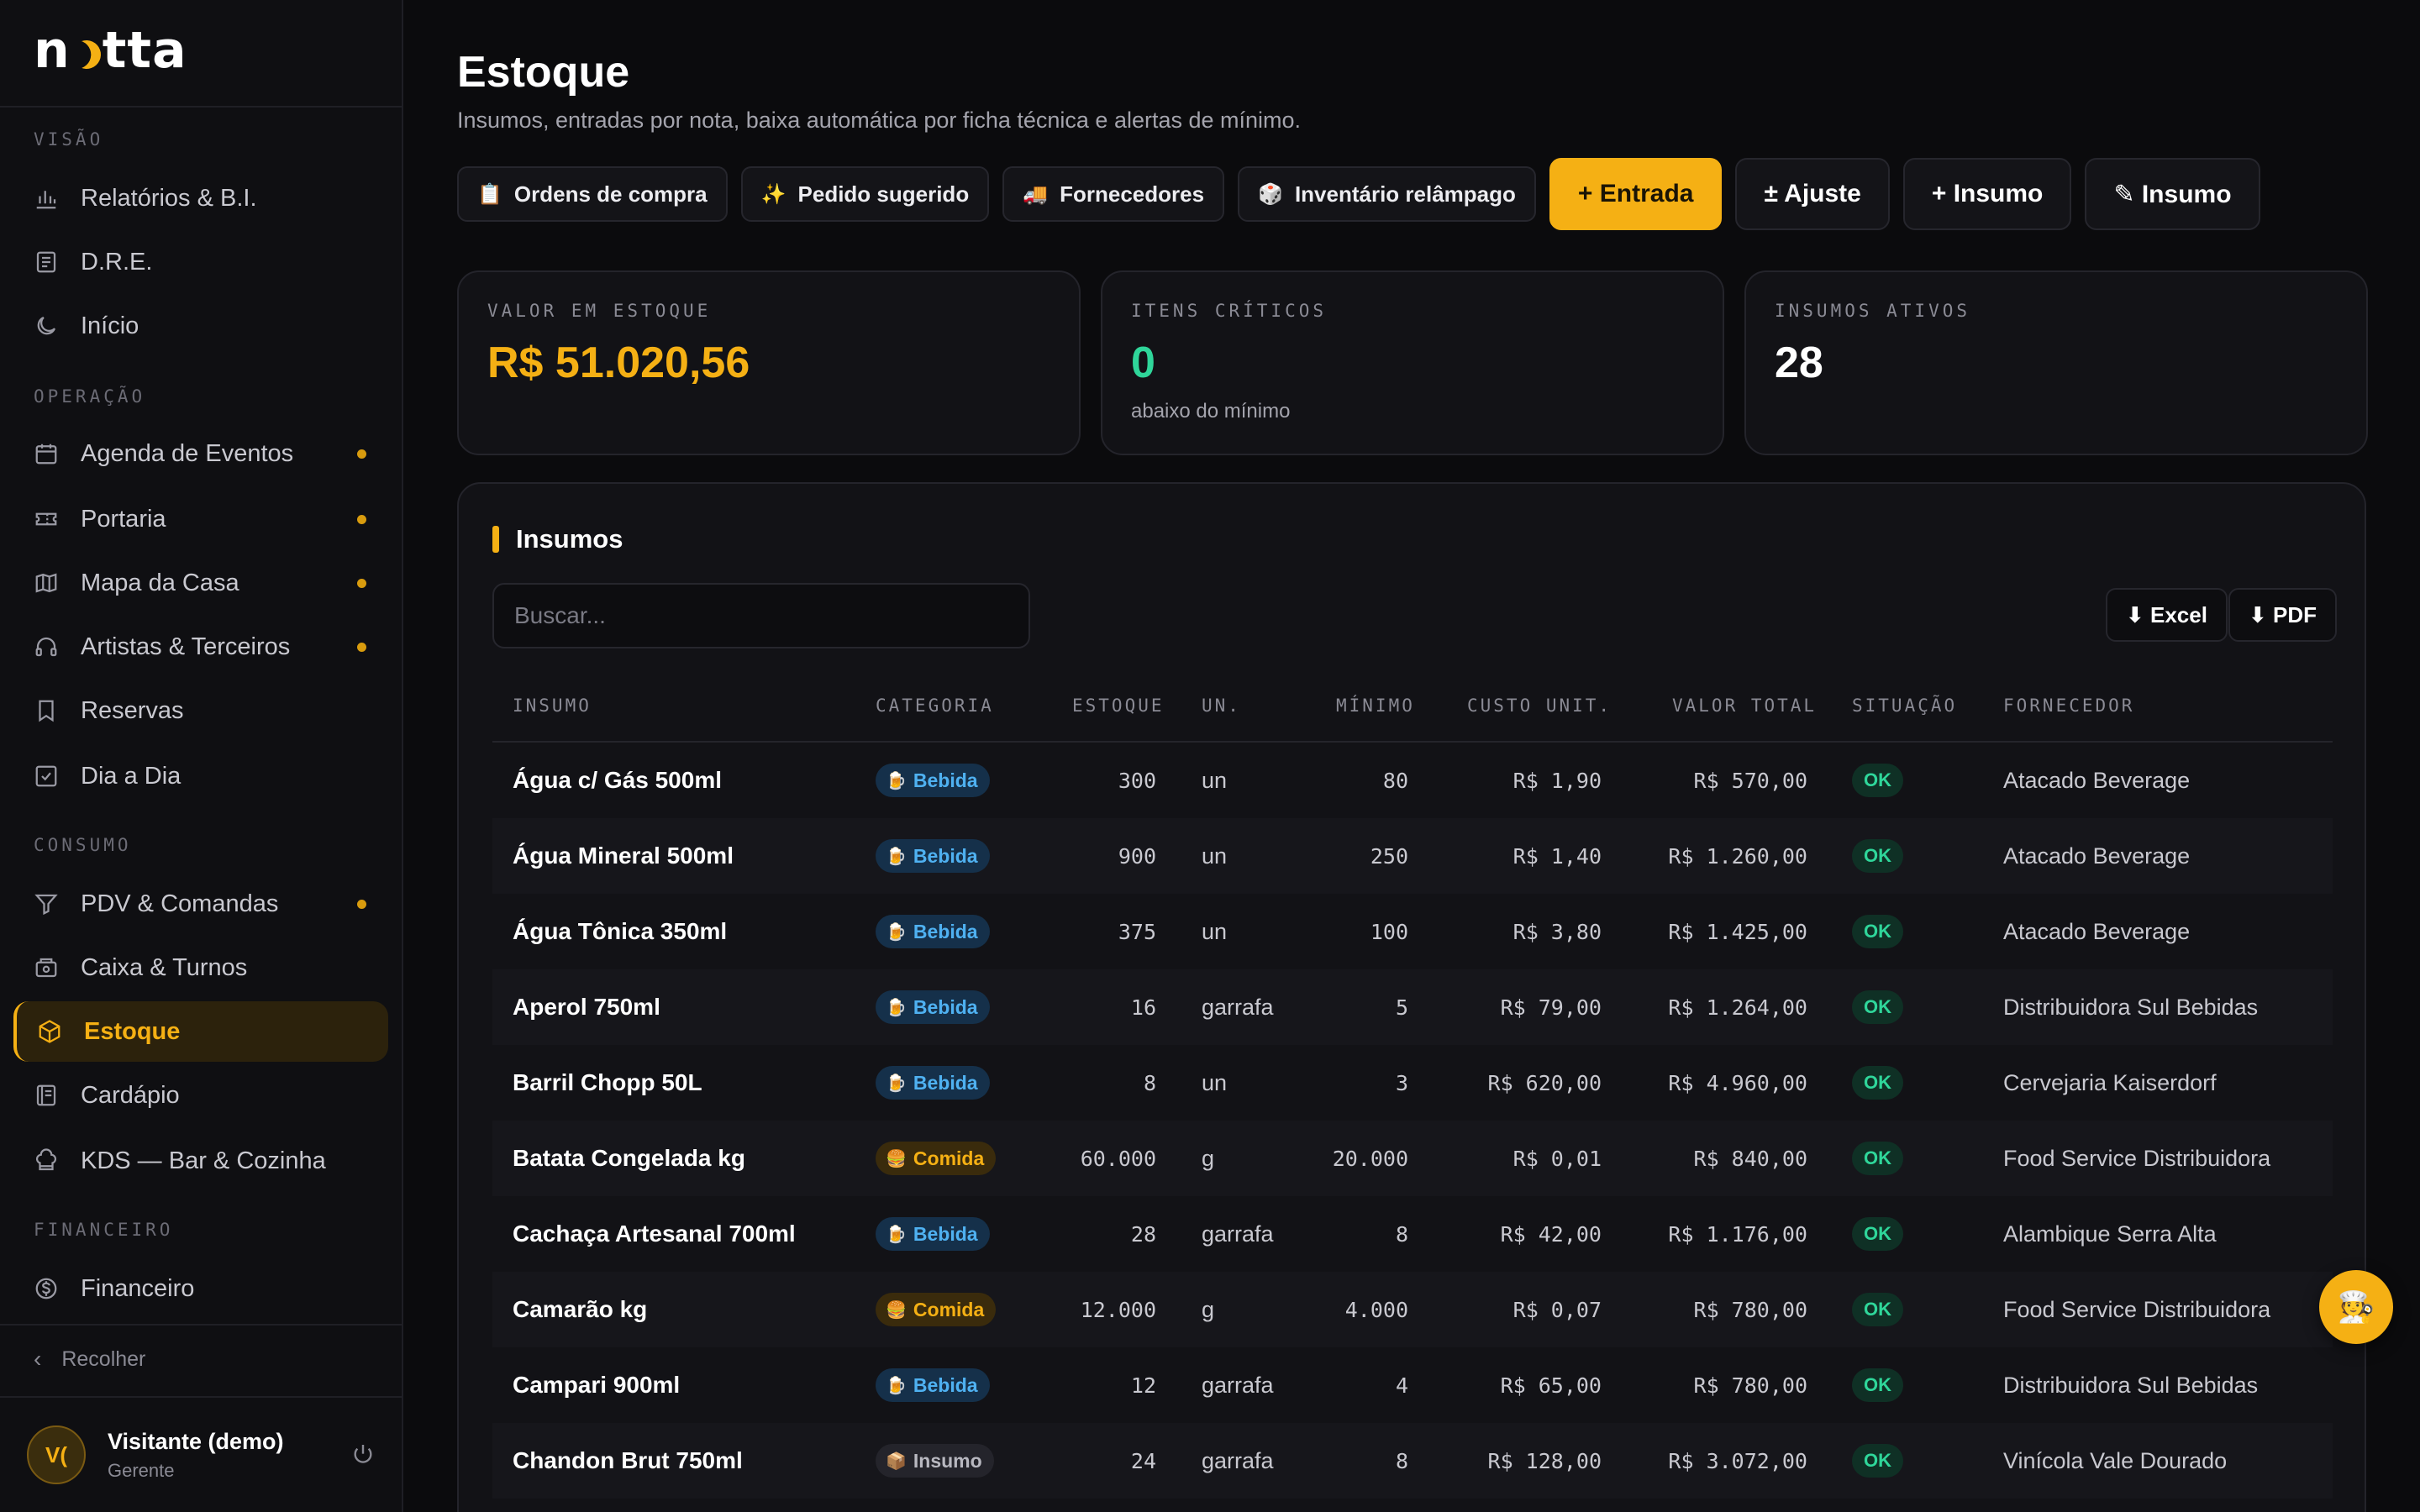 The width and height of the screenshot is (2420, 1512). I want to click on inventario-relampago-button: 🎲 Inventário relâmpago, so click(1387, 194).